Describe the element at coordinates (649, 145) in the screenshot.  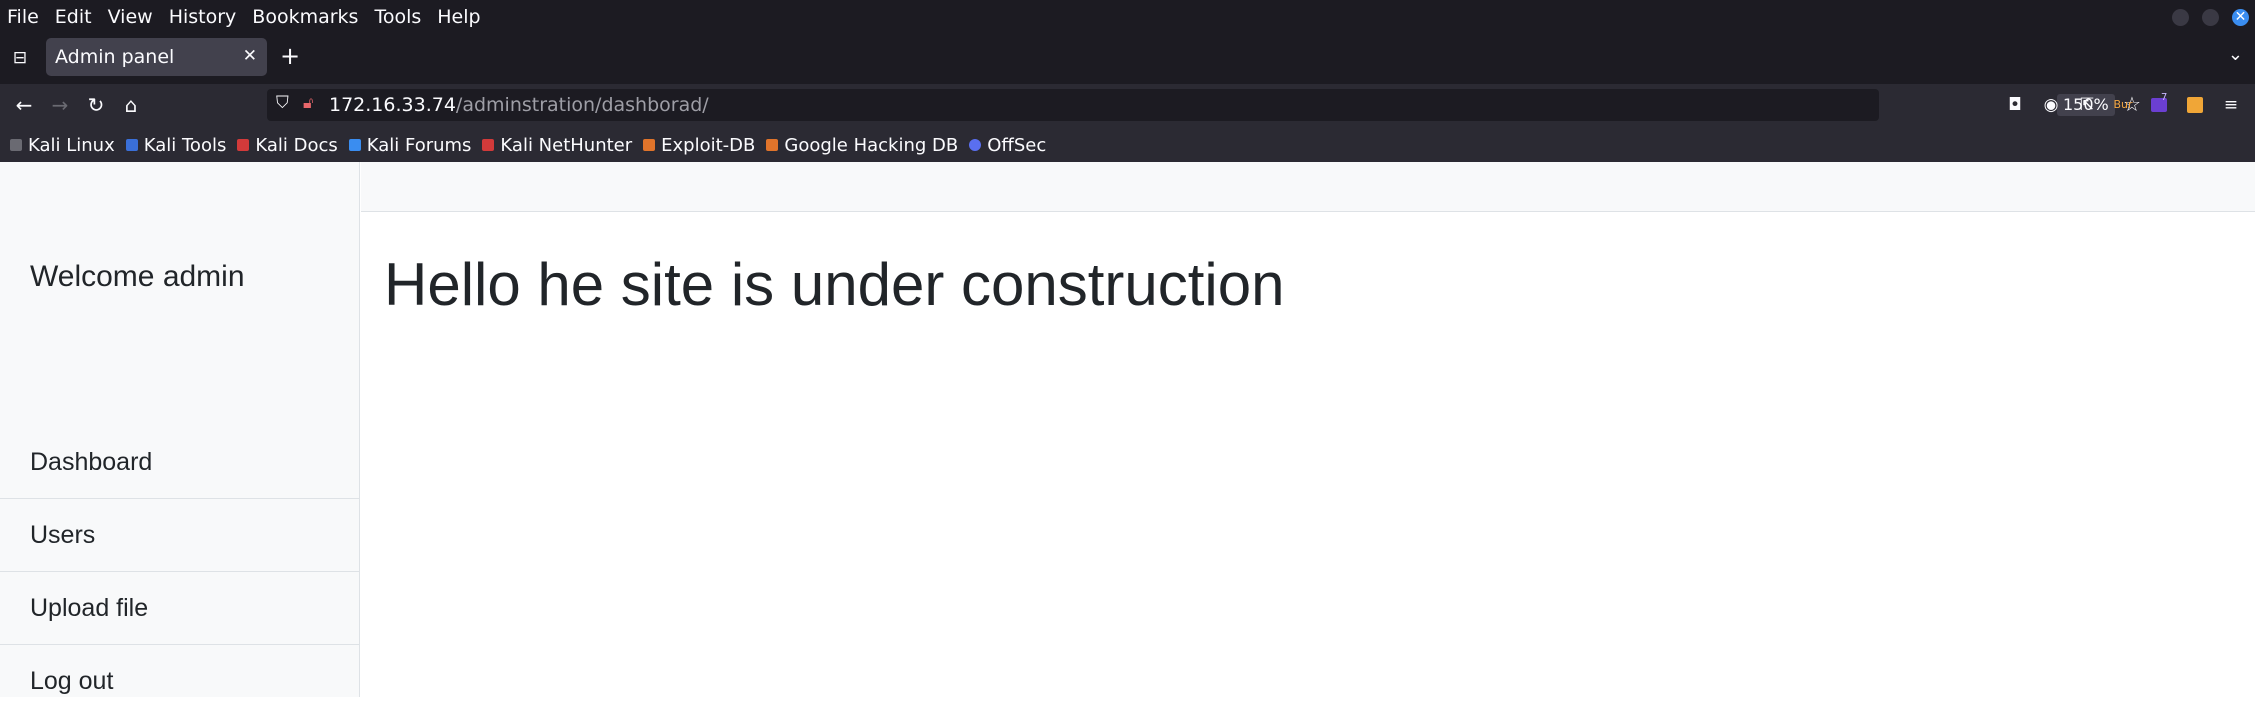
I see `exploit-db-icon` at that location.